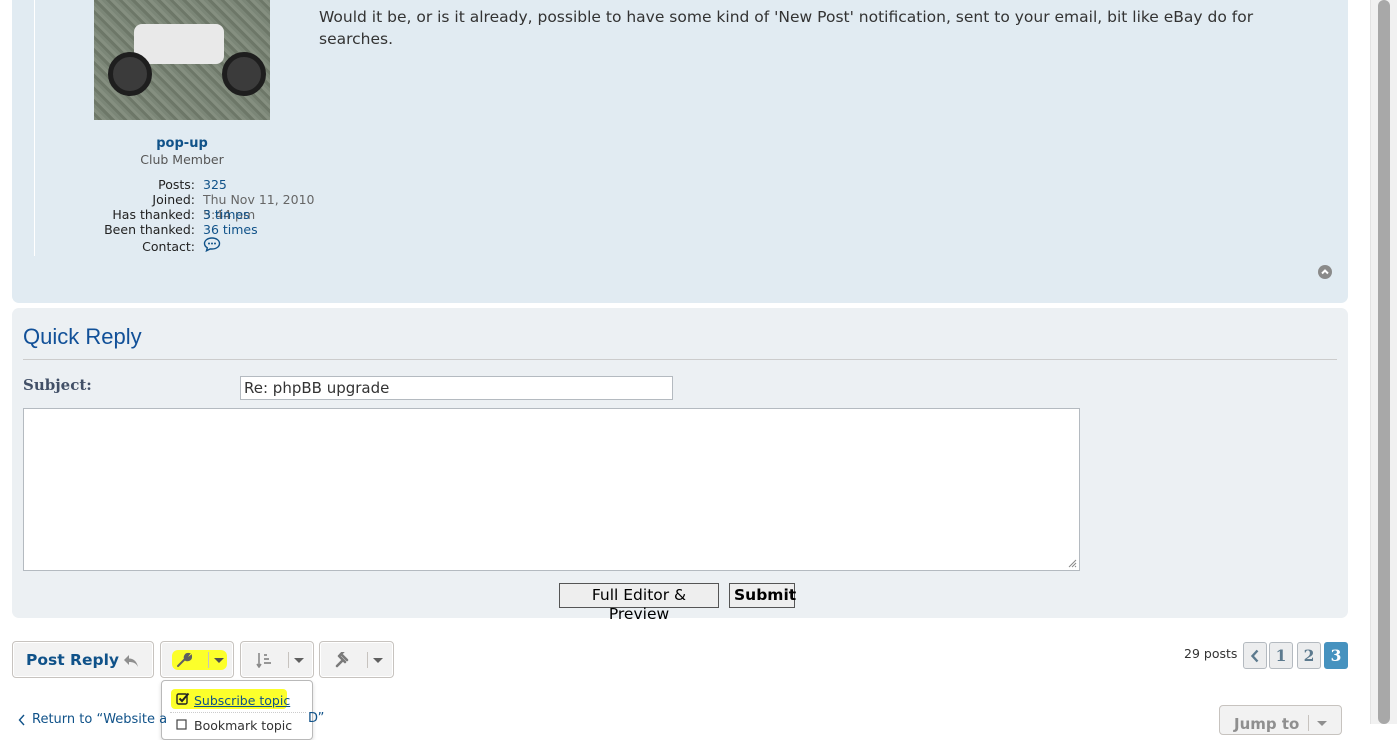  I want to click on chat-bubble-icon, so click(212, 245).